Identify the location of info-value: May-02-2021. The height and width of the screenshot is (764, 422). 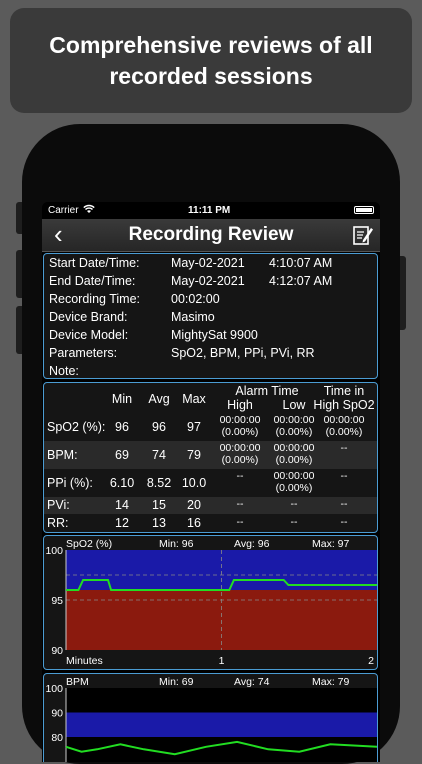
(208, 263).